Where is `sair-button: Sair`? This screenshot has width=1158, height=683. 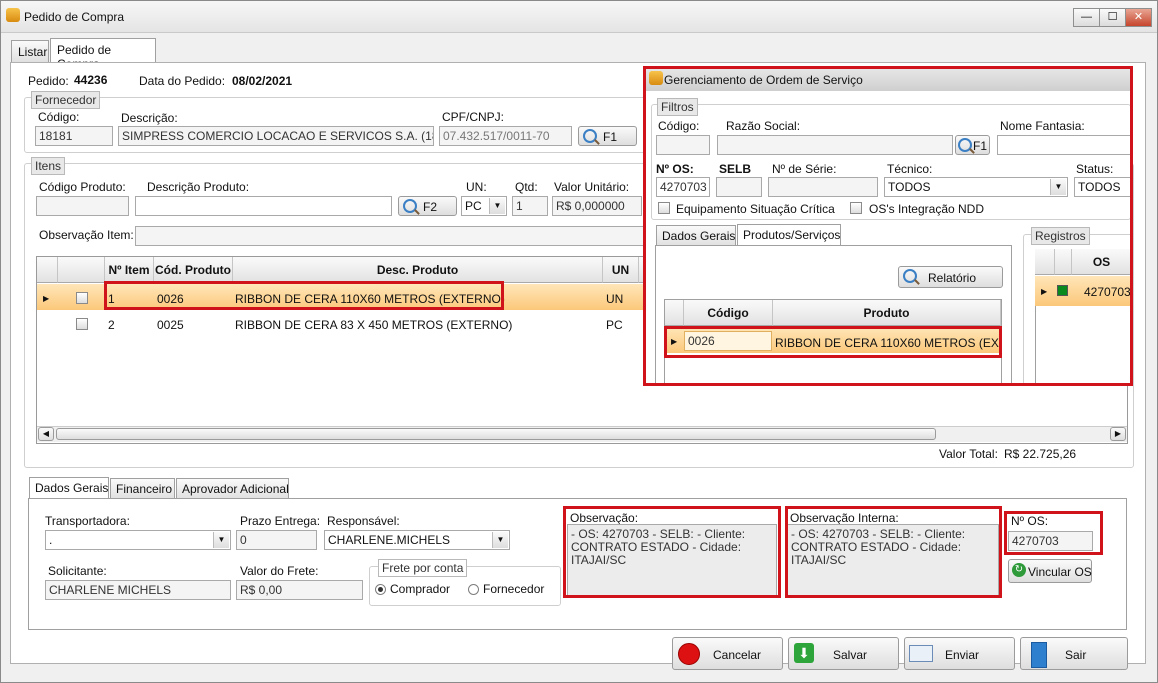 sair-button: Sair is located at coordinates (1074, 653).